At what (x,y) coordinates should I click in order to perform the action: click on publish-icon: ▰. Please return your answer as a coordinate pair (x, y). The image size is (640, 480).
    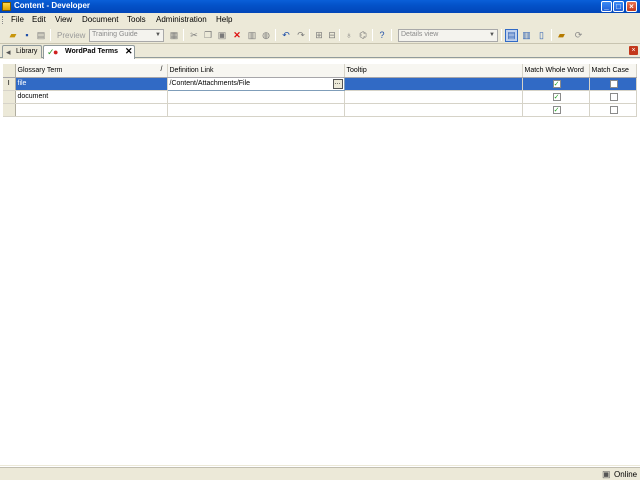
    Looking at the image, I should click on (561, 35).